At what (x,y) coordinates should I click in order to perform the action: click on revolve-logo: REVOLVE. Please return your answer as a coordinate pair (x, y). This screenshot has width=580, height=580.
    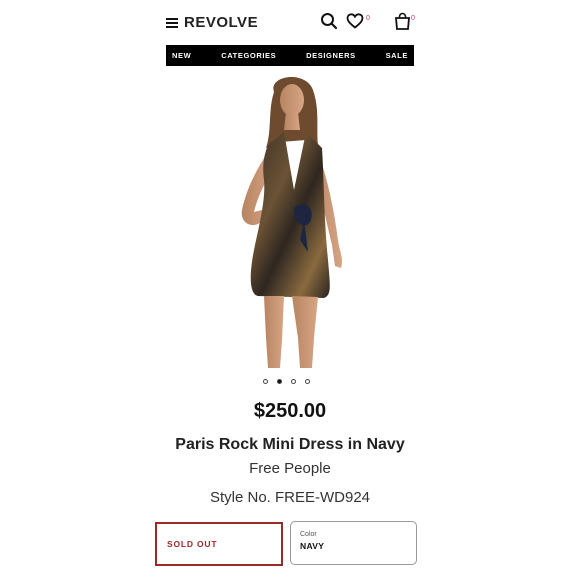
    Looking at the image, I should click on (221, 22).